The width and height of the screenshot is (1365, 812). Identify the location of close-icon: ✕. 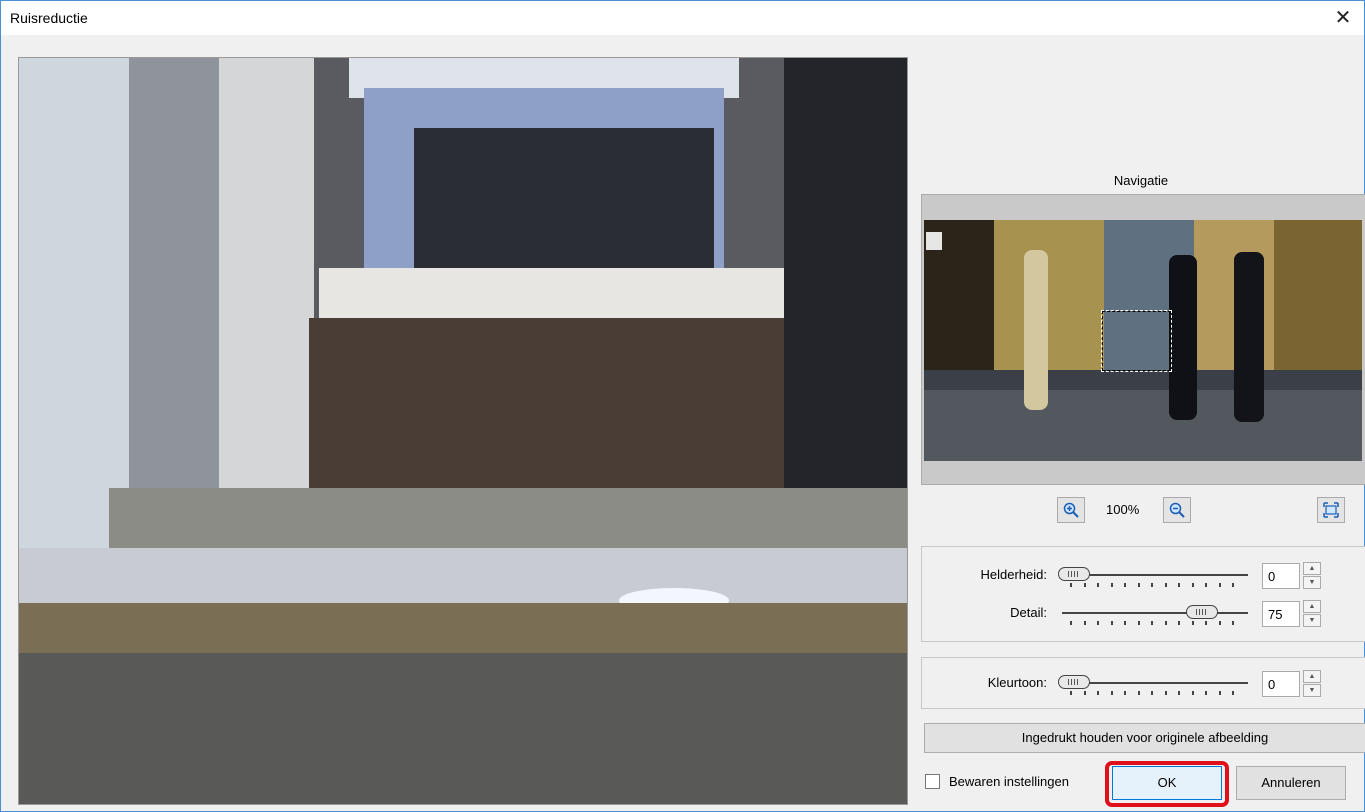
(1343, 18).